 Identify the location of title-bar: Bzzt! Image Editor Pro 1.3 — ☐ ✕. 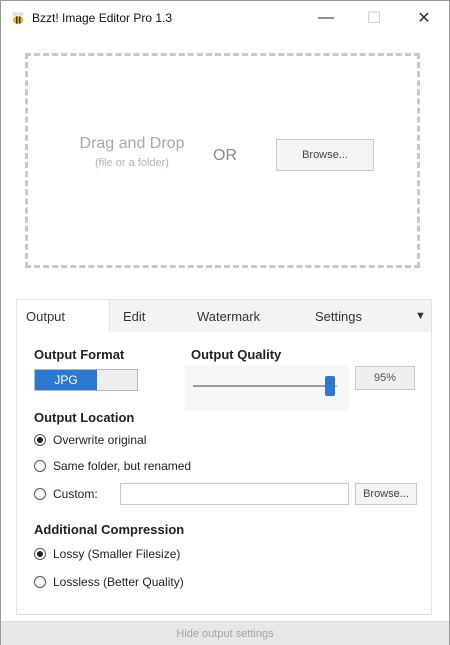
(225, 17).